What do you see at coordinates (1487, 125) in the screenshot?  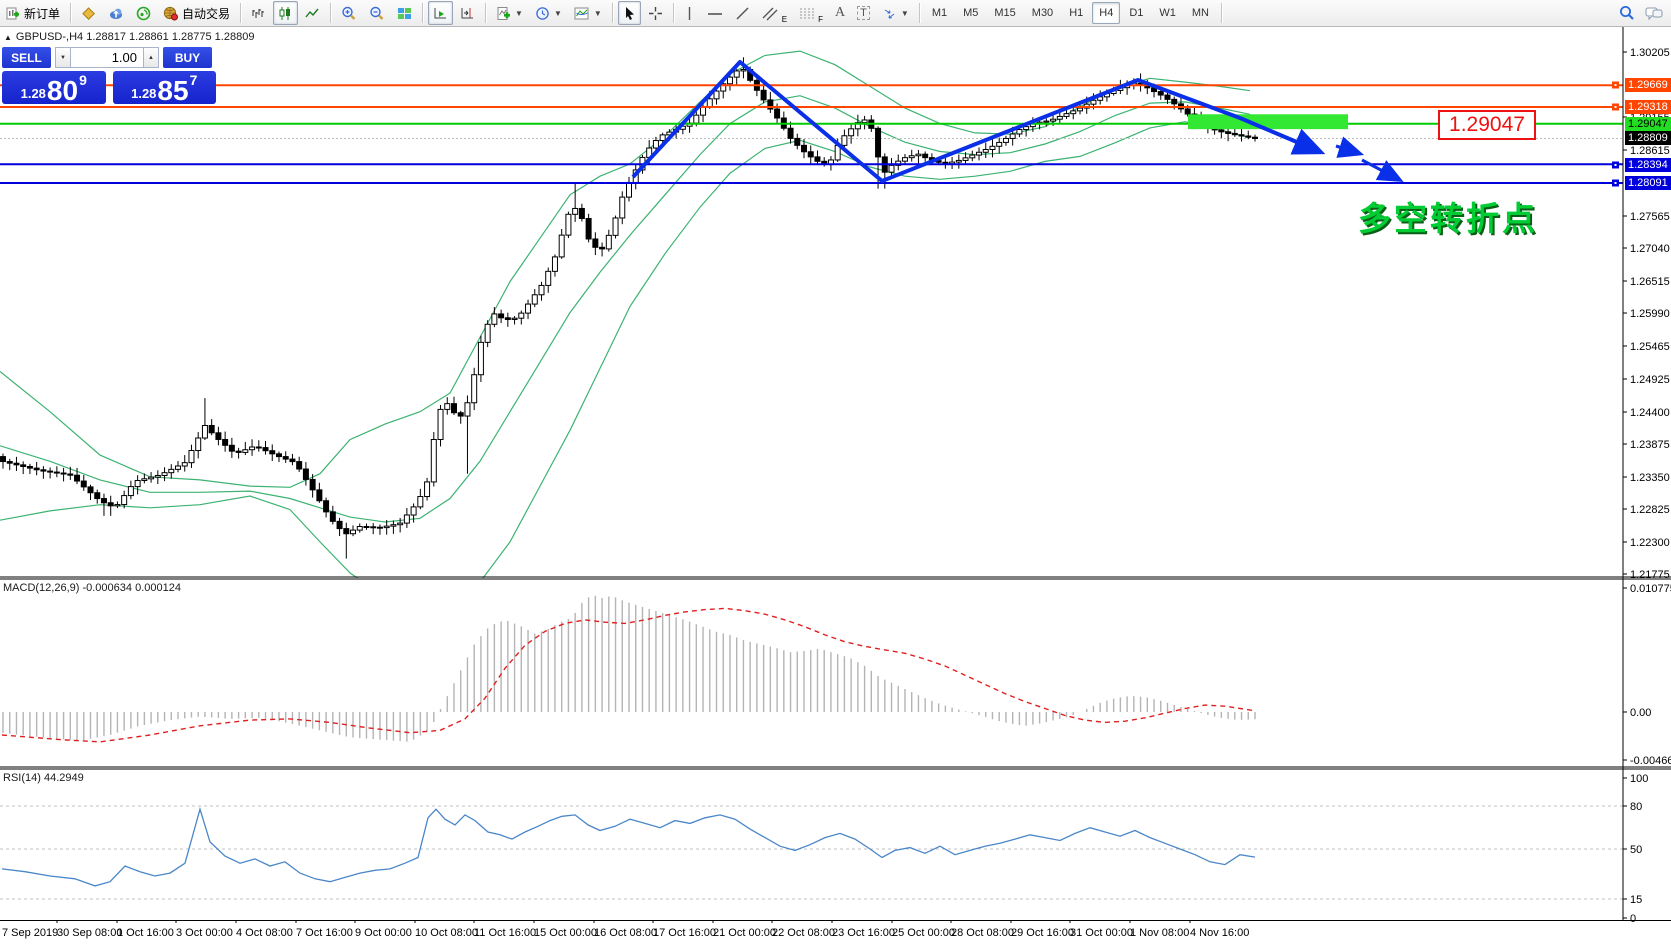 I see `price-callout-box: 1.29047` at bounding box center [1487, 125].